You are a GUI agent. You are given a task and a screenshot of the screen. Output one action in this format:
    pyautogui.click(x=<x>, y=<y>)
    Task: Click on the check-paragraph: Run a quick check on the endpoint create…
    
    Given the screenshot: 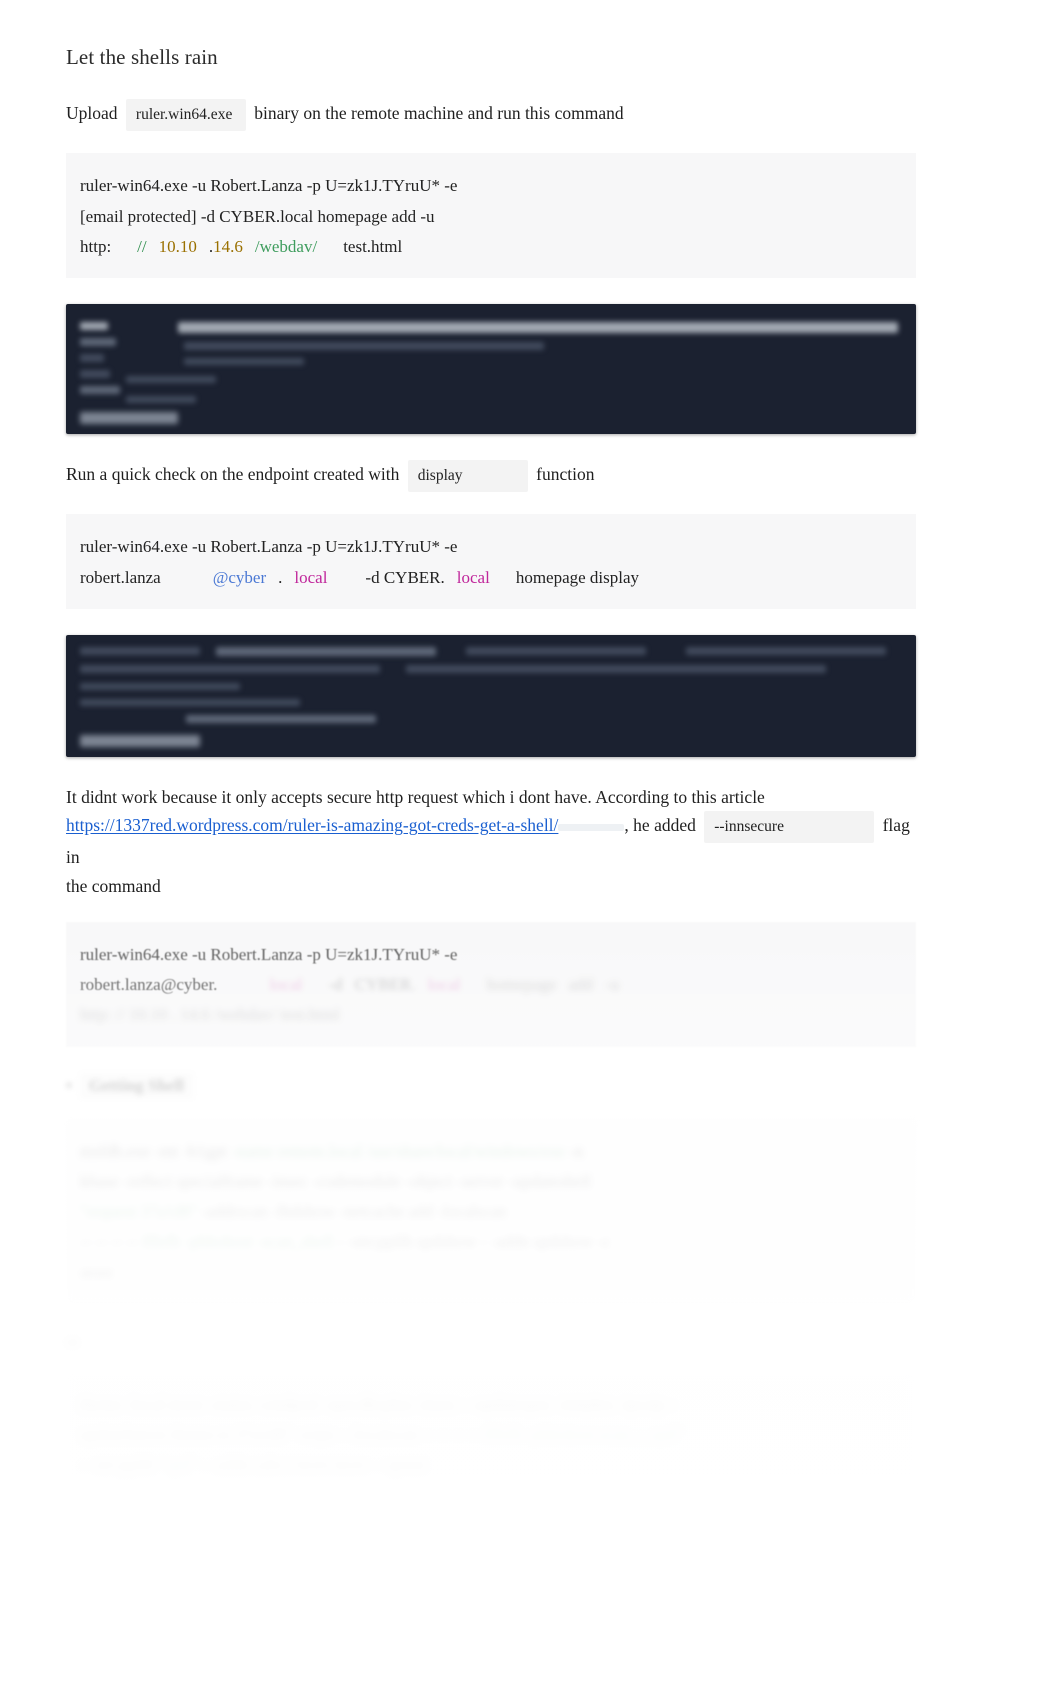 What is the action you would take?
    pyautogui.click(x=491, y=476)
    